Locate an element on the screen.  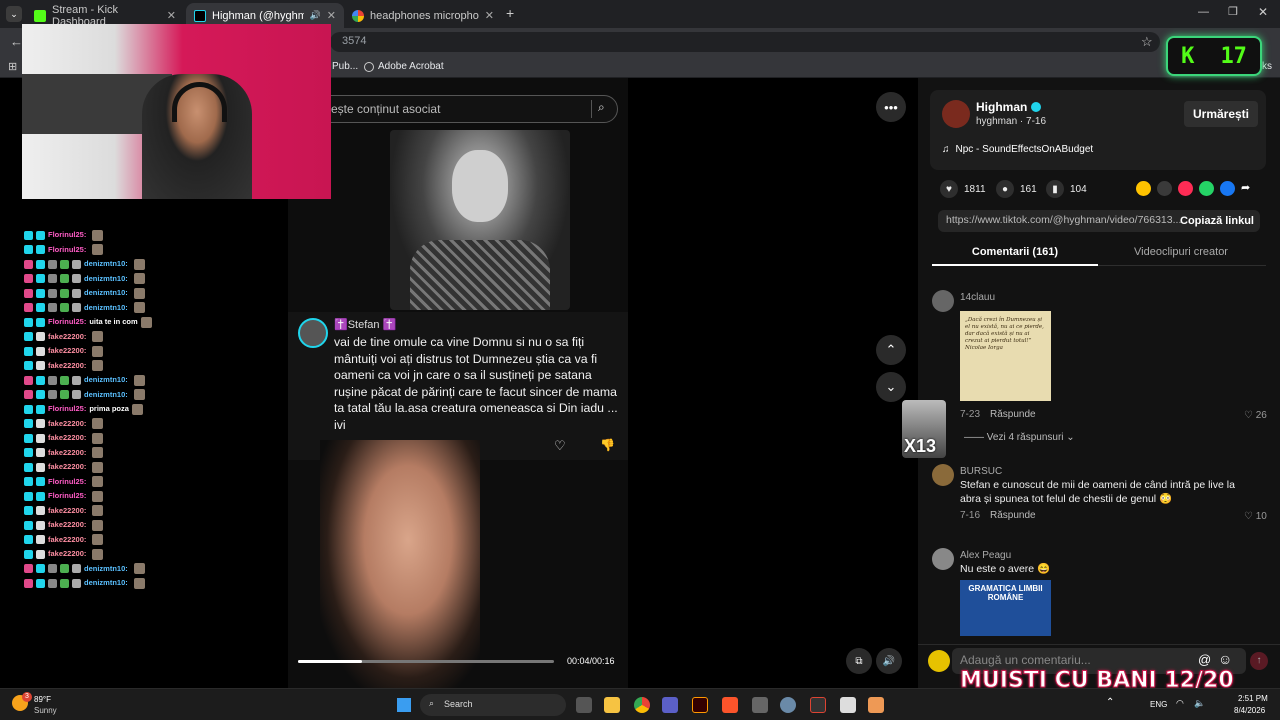
comment-image-book: GRAMATICA LIMBII ROMÂNE is located at coordinates (1005, 608).